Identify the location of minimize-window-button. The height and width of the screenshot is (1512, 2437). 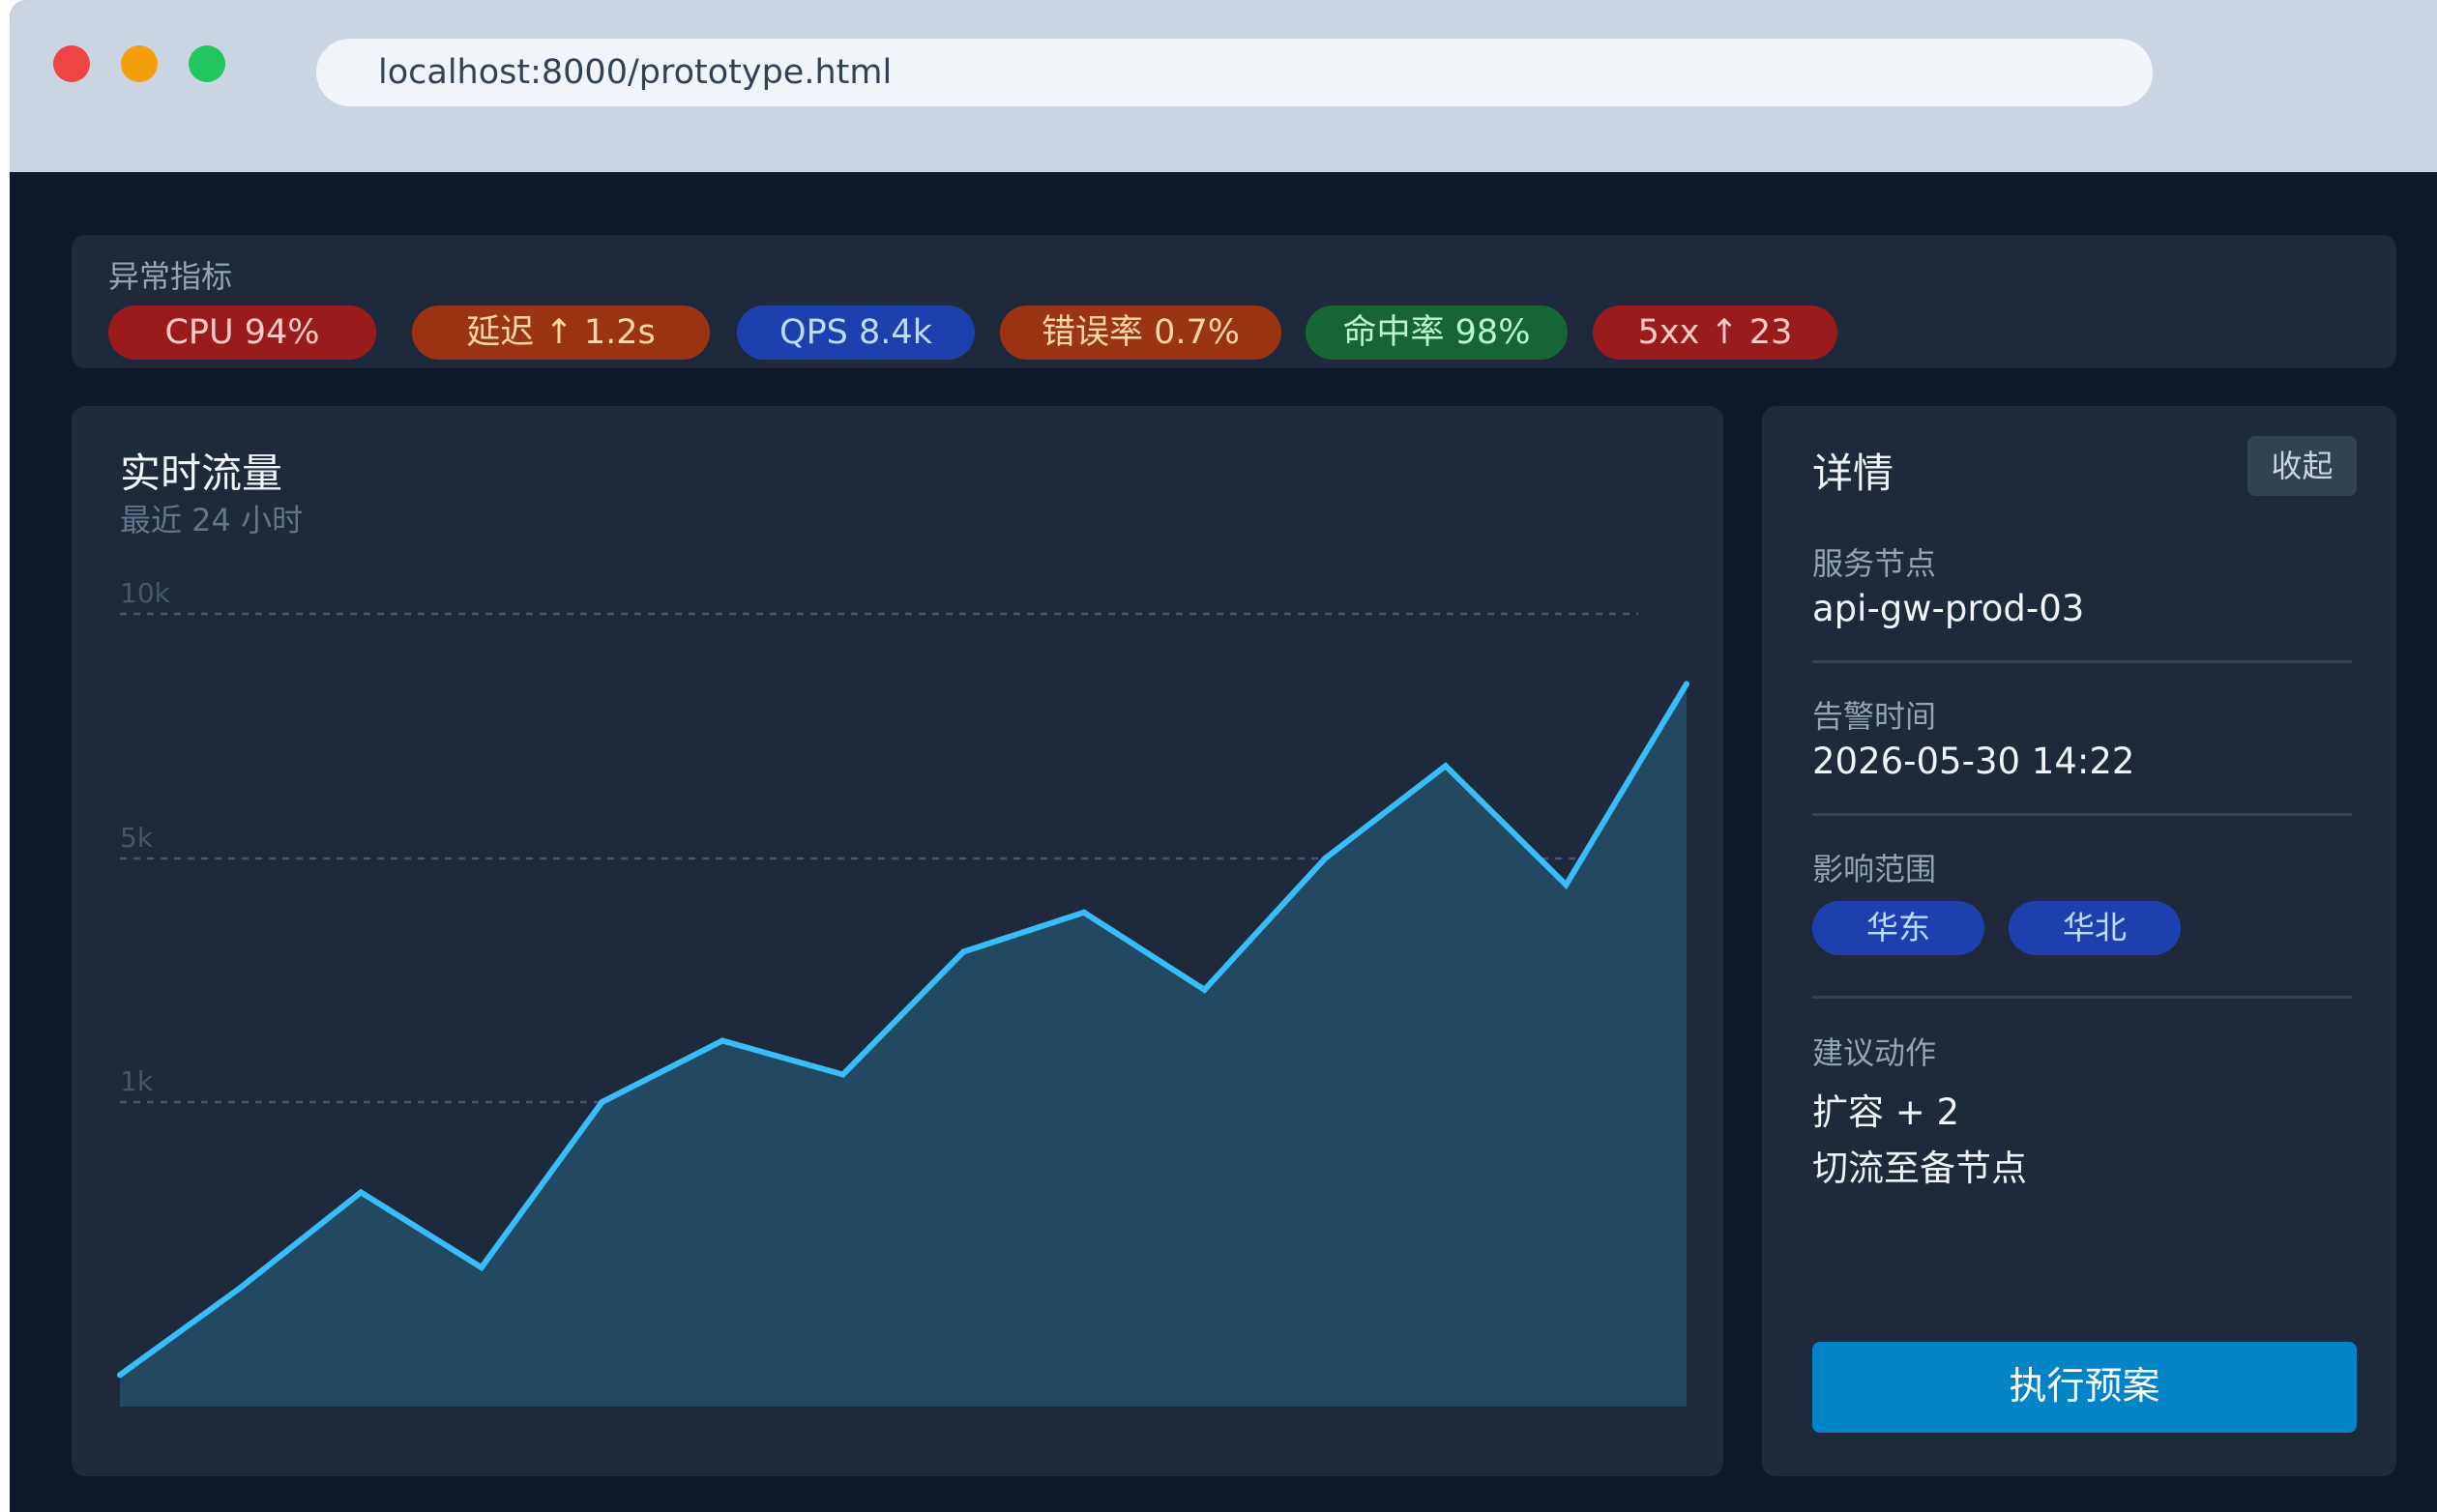
(139, 63).